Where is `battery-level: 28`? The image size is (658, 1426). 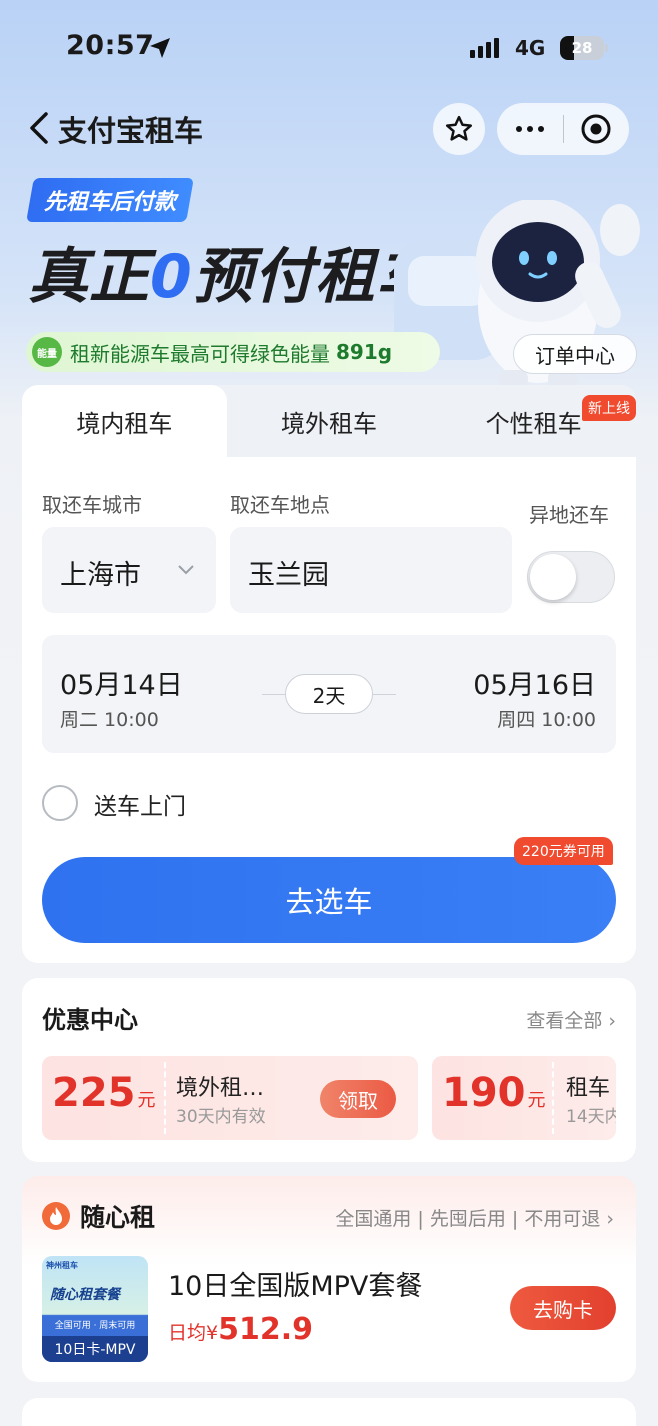 battery-level: 28 is located at coordinates (582, 48).